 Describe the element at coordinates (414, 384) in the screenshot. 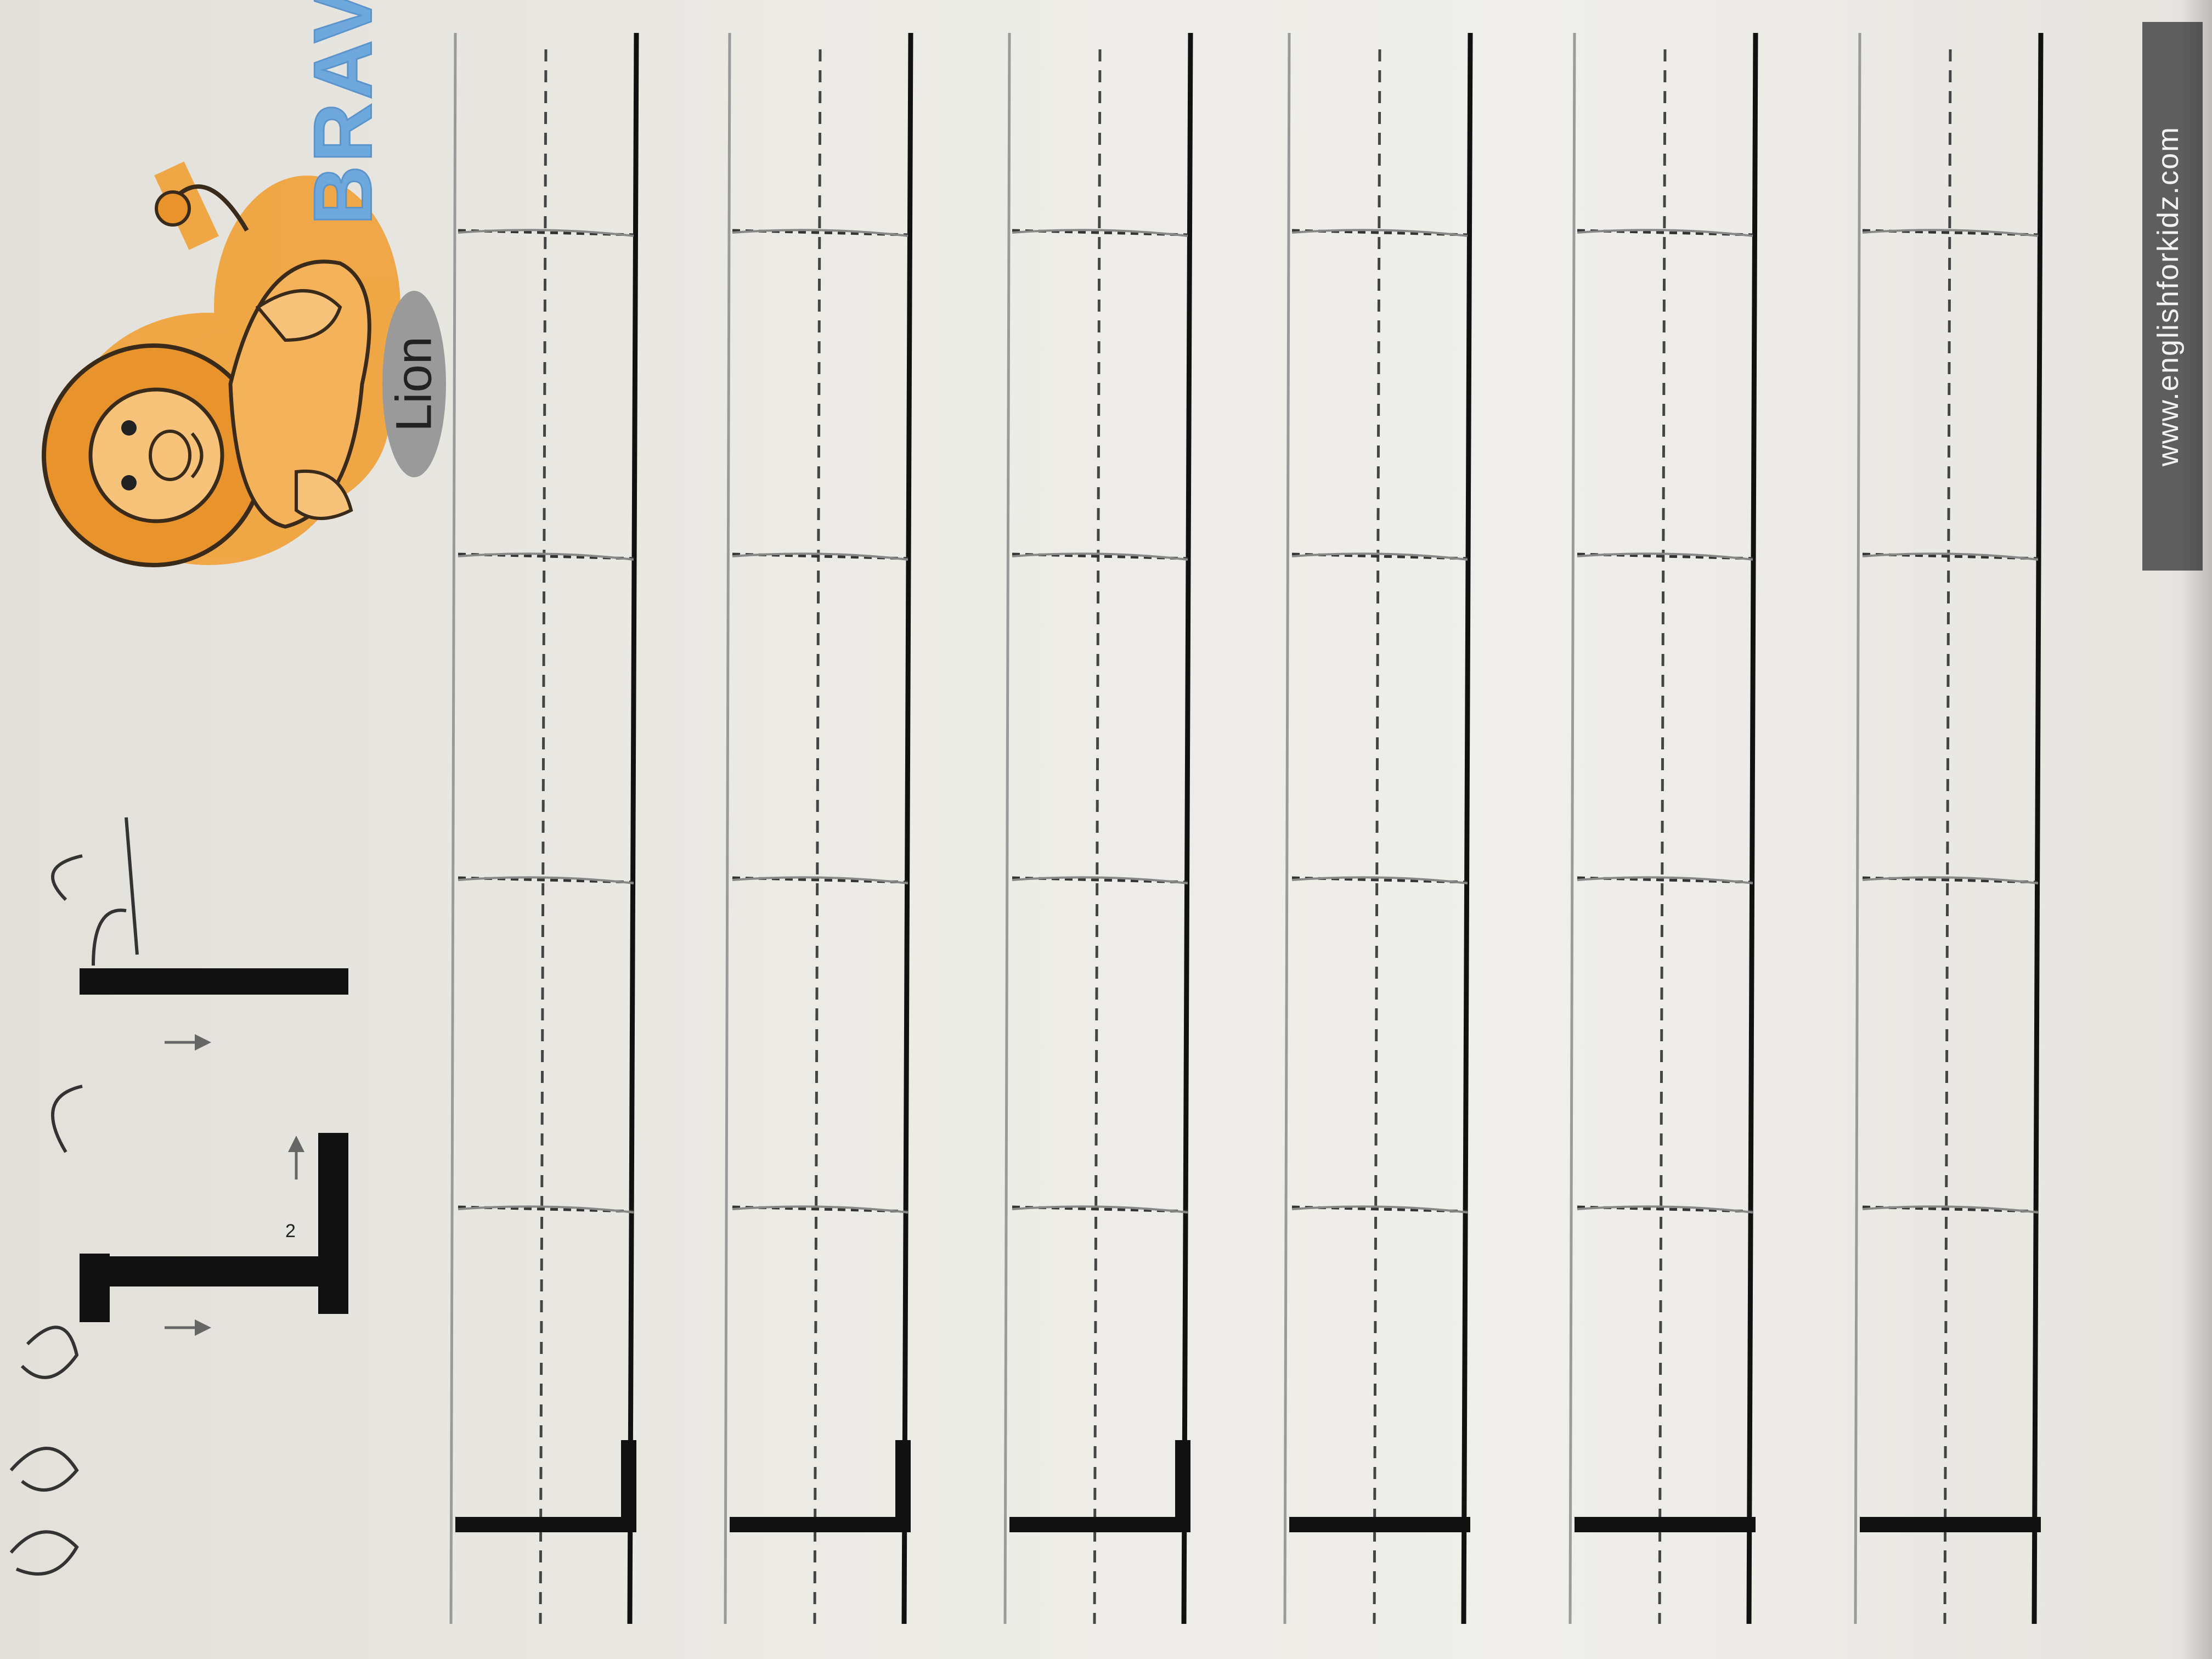

I see `lion-label: Lion` at that location.